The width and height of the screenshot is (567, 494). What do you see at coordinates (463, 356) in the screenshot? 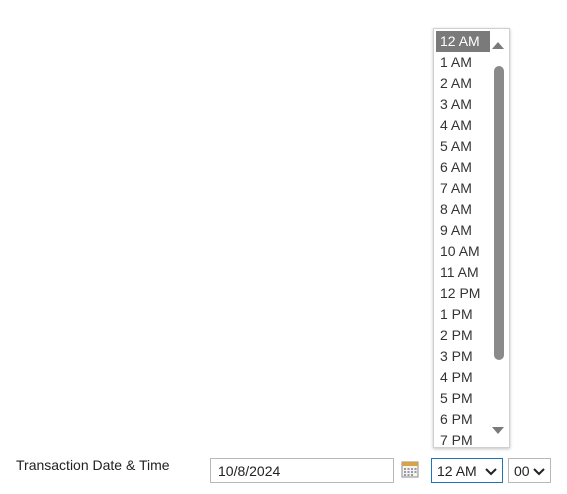
I see `hour-option: 3 PM` at bounding box center [463, 356].